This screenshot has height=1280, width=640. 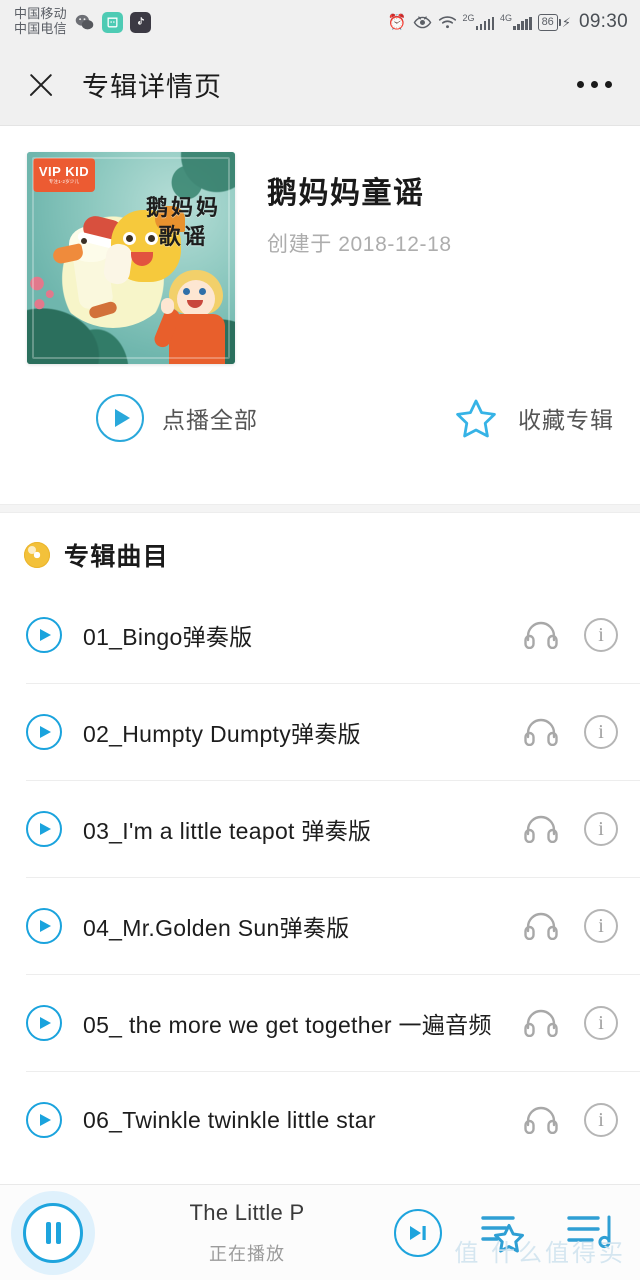 What do you see at coordinates (320, 550) in the screenshot?
I see `tracks-section-header: 专辑曲目` at bounding box center [320, 550].